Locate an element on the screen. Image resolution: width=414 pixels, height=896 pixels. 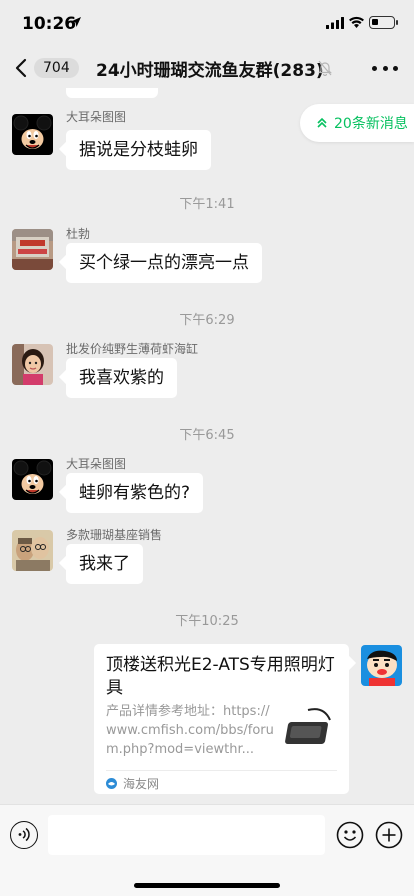
message-input is located at coordinates (186, 835).